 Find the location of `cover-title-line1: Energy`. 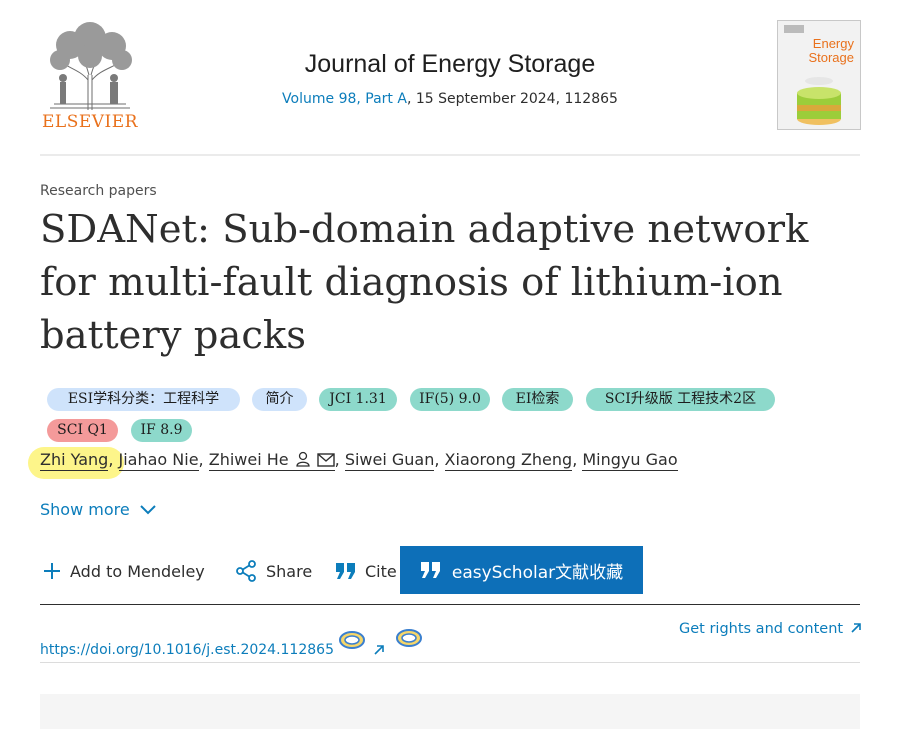

cover-title-line1: Energy is located at coordinates (833, 43).